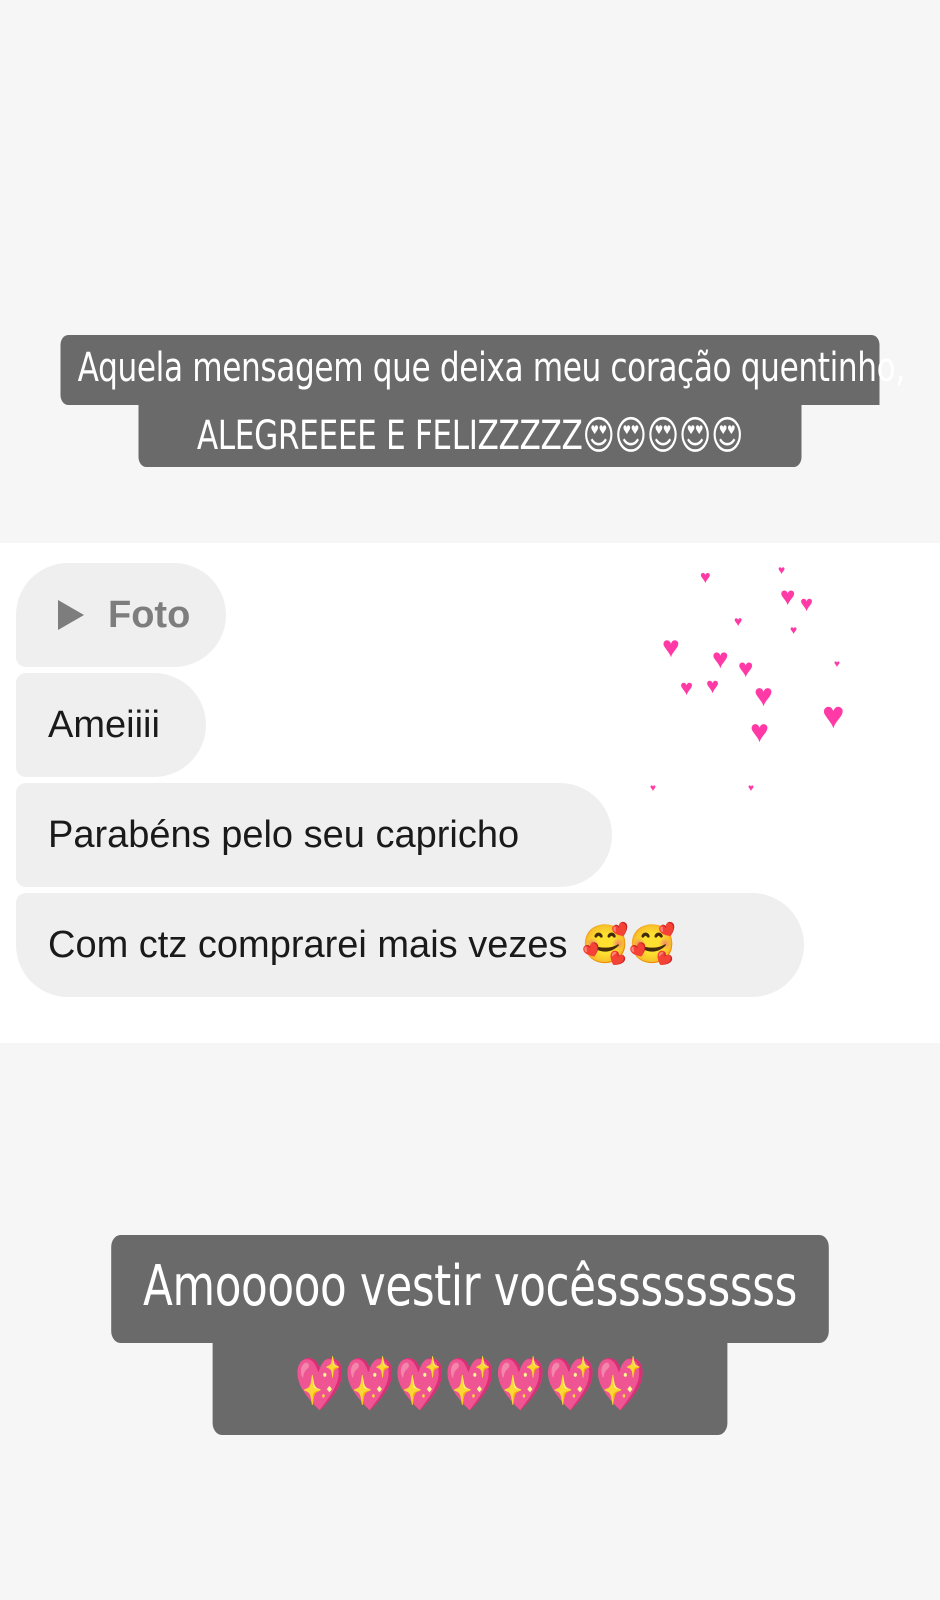 The image size is (940, 1600). Describe the element at coordinates (149, 614) in the screenshot. I see `photo-label: Foto` at that location.